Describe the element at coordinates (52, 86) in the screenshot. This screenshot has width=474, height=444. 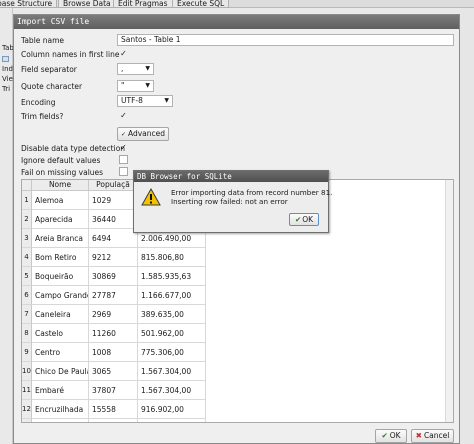
I see `quote-character-label: Quote character` at that location.